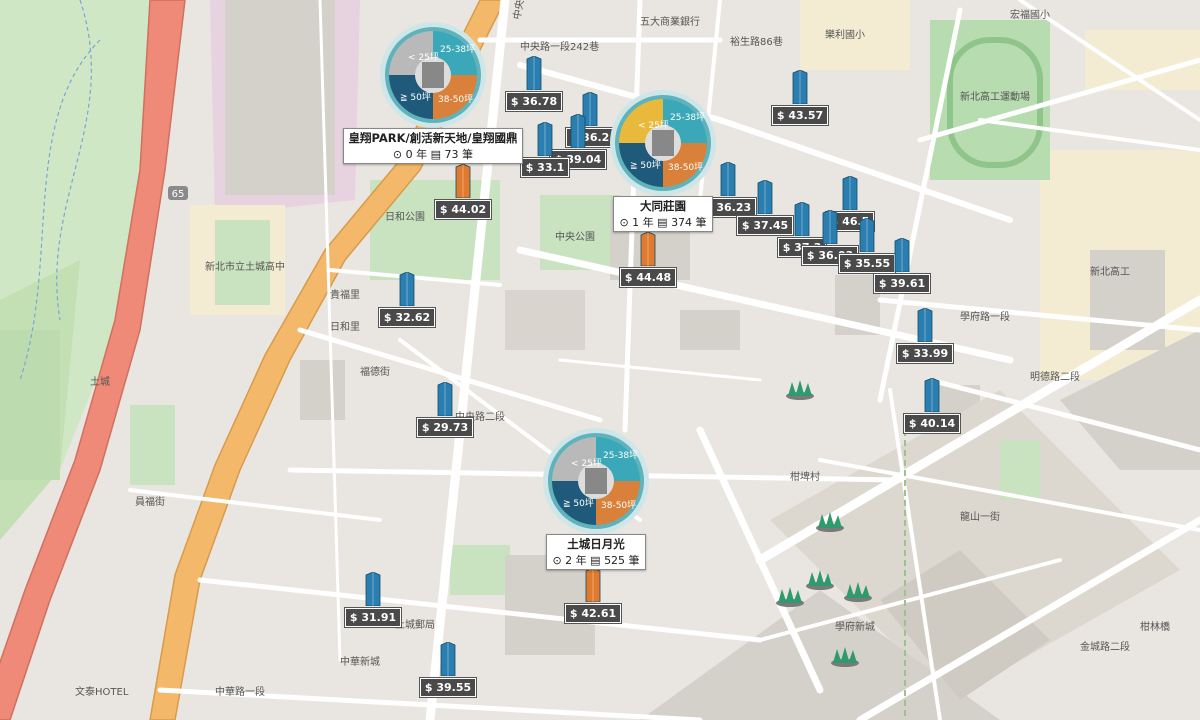  I want to click on price-marker: $ 29.73, so click(445, 411).